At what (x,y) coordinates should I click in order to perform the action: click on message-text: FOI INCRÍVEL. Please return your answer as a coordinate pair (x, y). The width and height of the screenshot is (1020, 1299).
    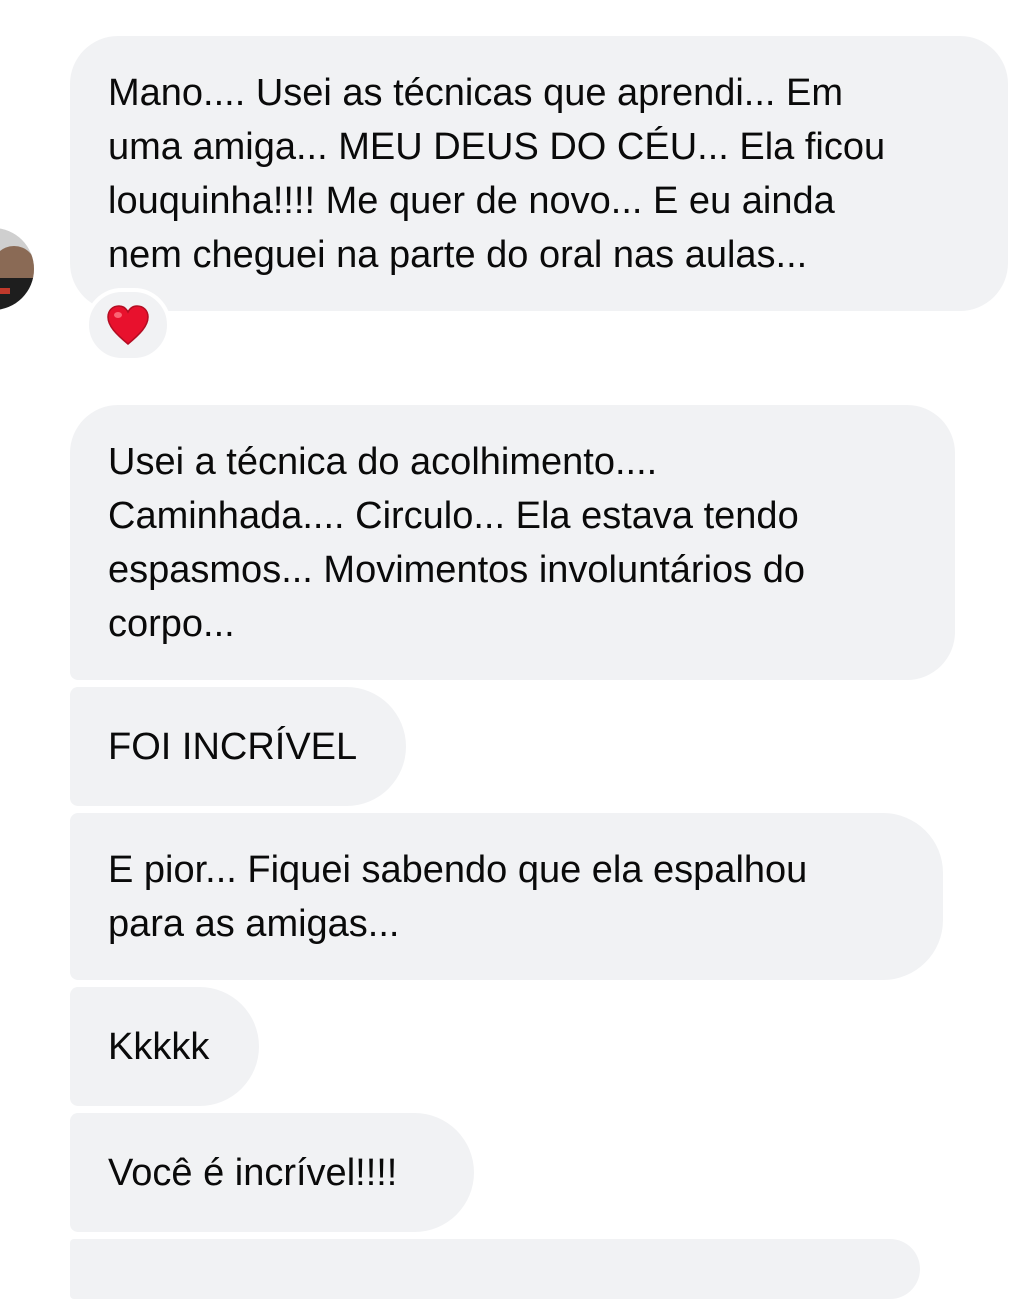
    Looking at the image, I should click on (233, 746).